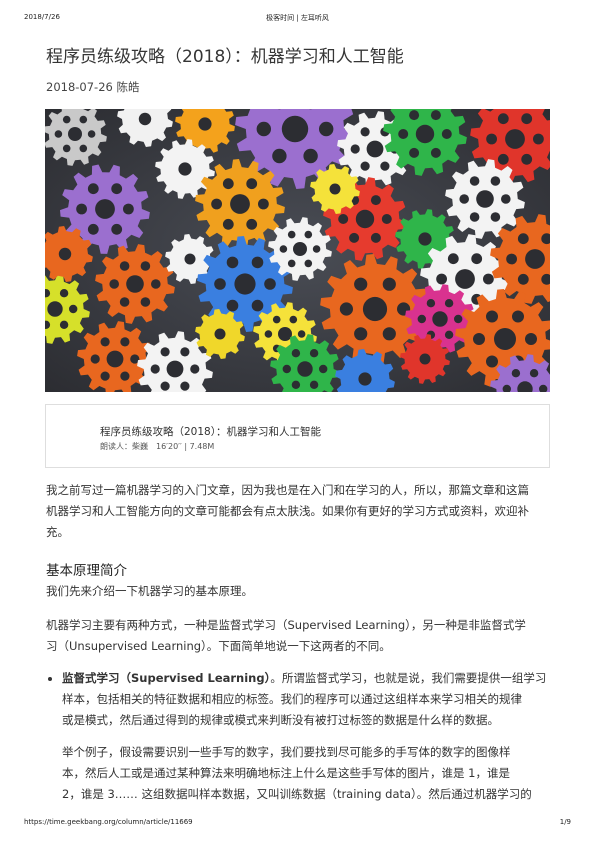 This screenshot has height=842, width=595. I want to click on site-title: 极客时间 | 左耳听风, so click(297, 18).